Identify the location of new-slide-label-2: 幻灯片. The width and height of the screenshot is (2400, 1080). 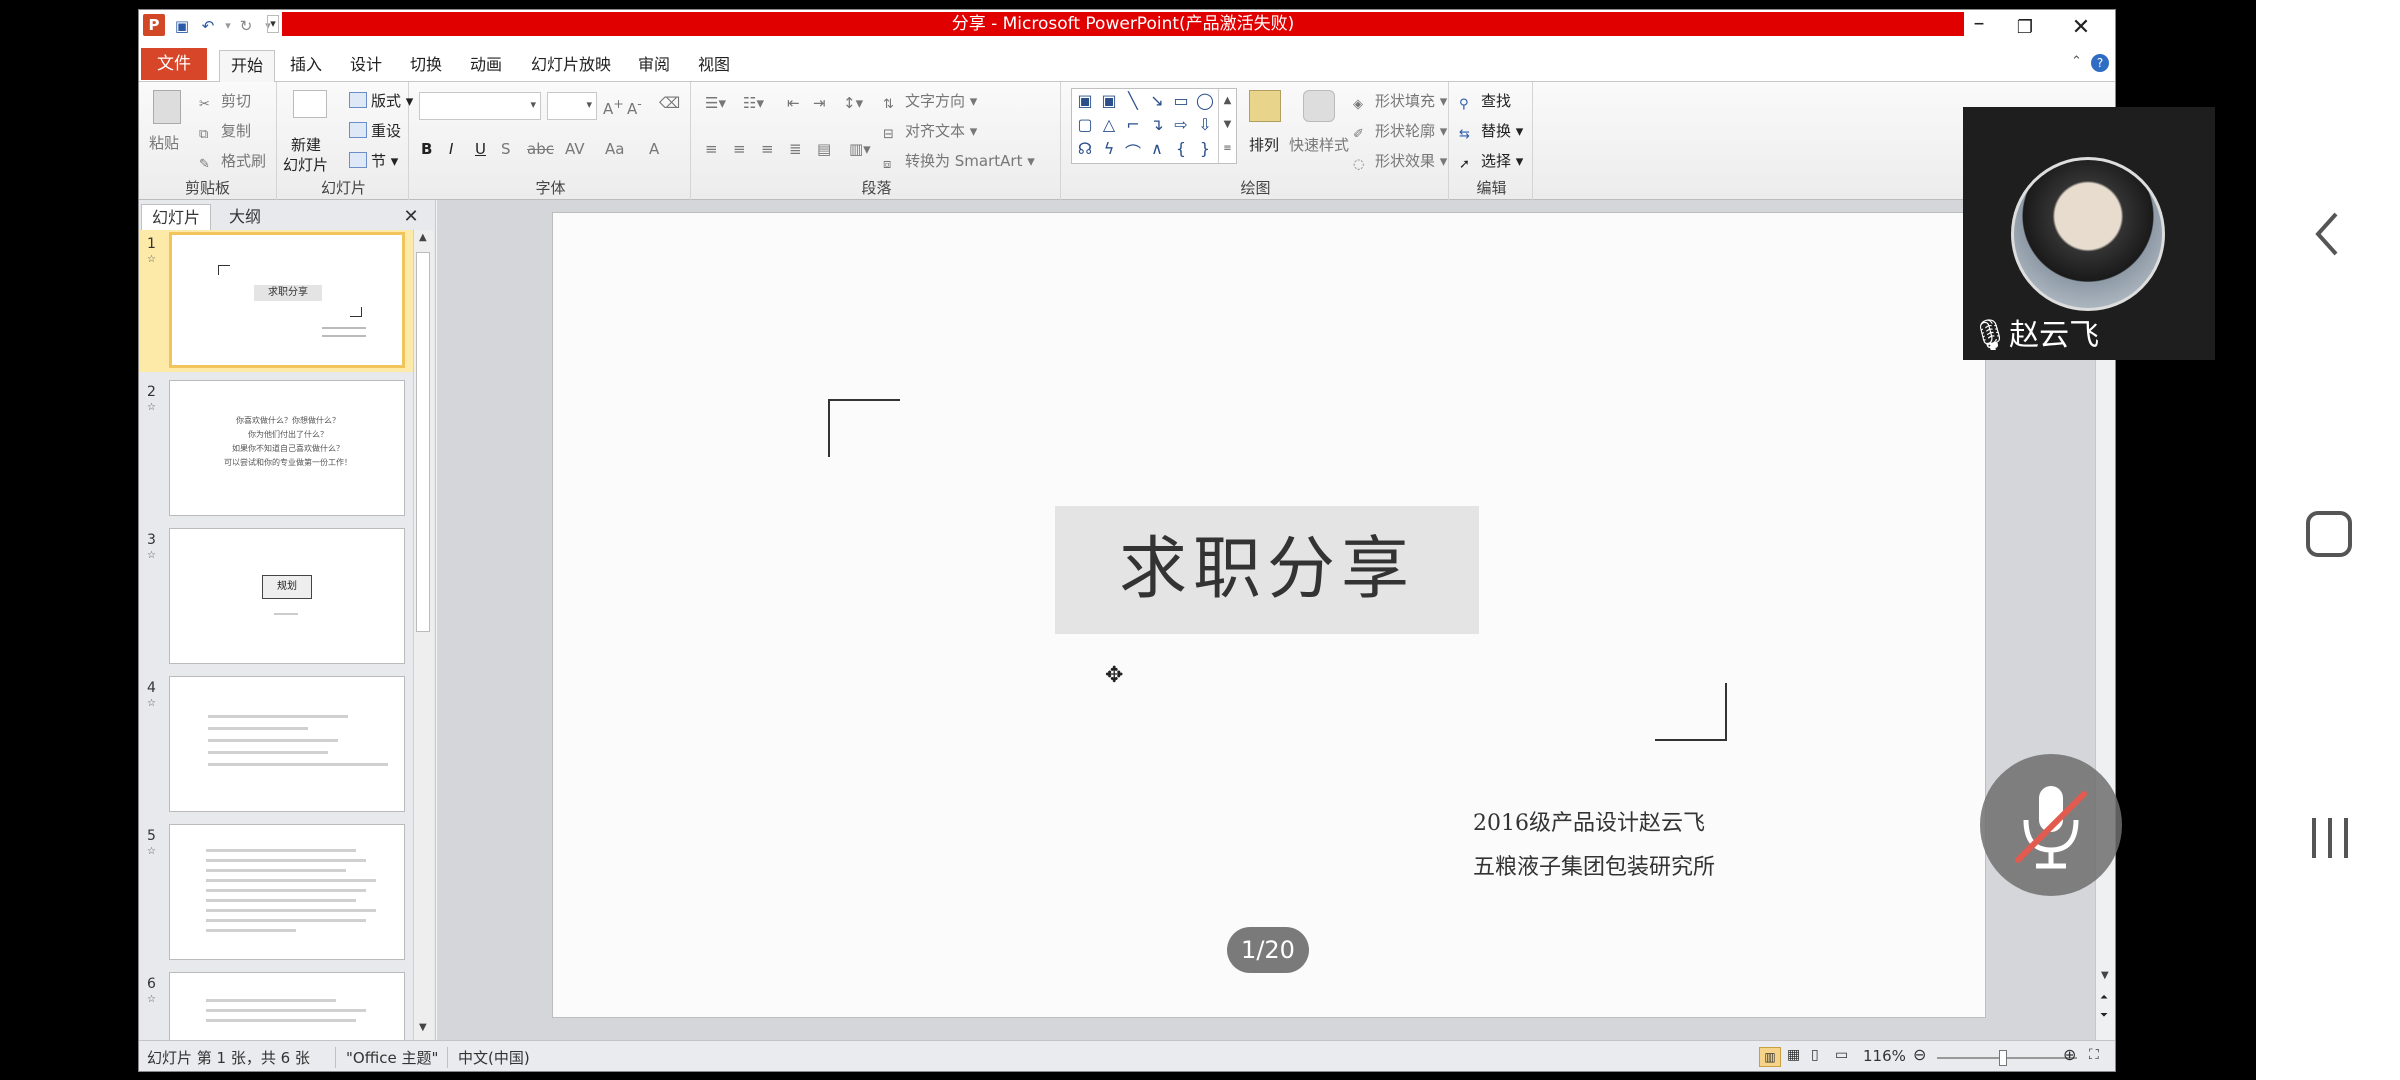
(305, 164).